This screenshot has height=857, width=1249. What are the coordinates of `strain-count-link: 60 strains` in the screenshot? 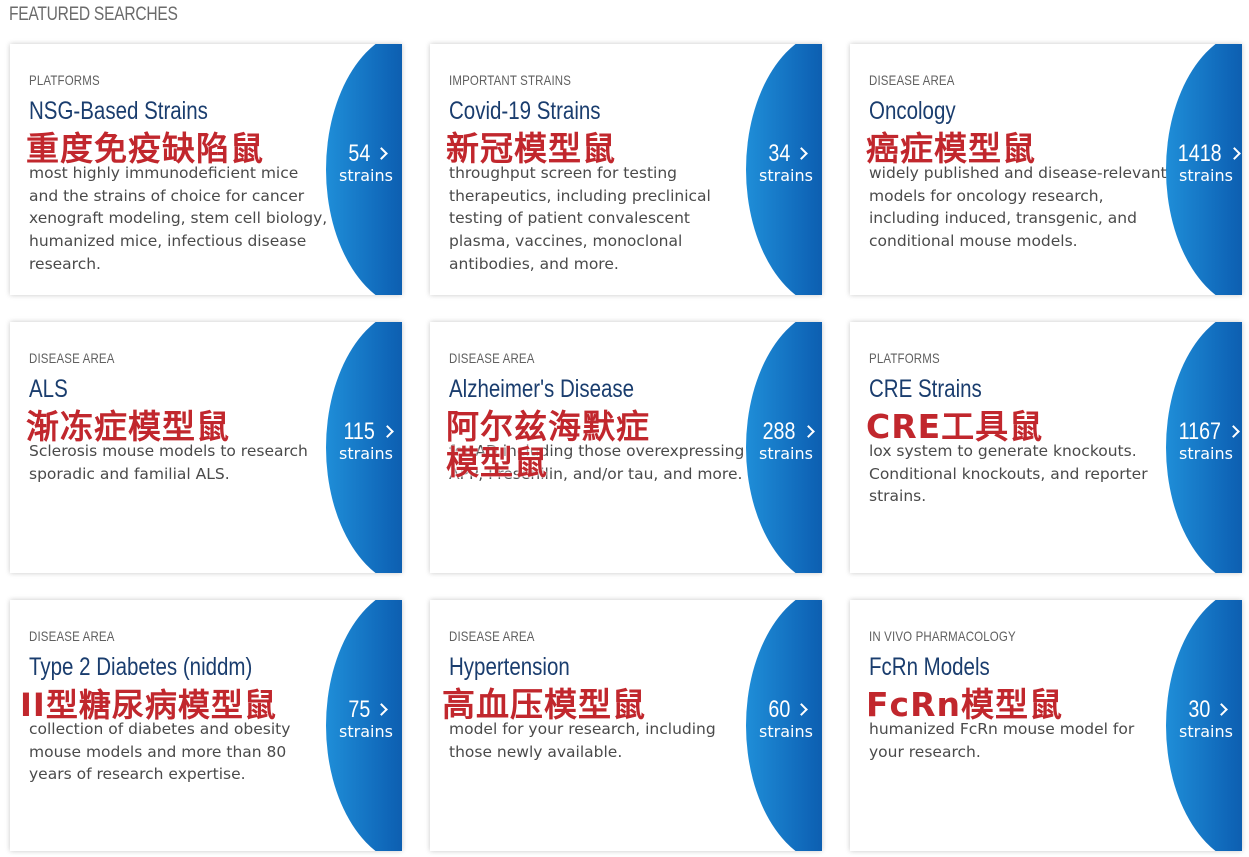 It's located at (784, 719).